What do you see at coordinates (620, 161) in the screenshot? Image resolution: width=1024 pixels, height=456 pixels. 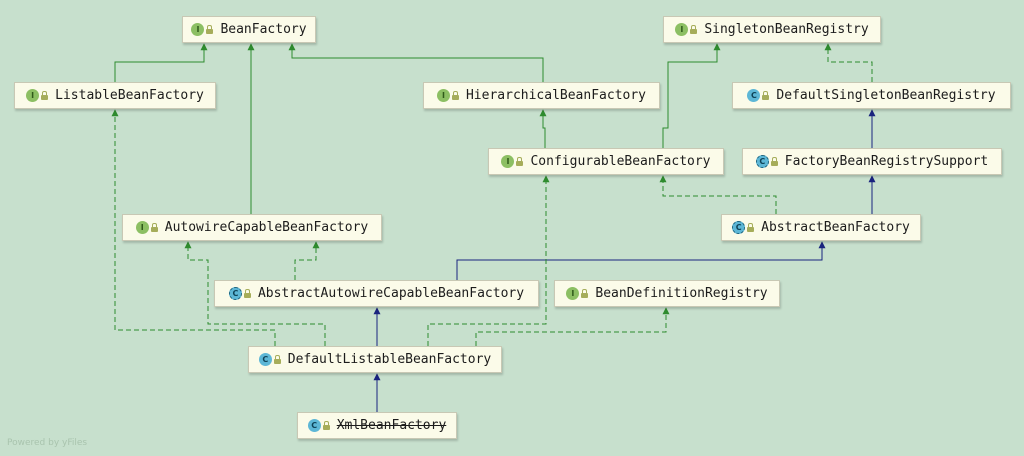 I see `node-label: ConfigurableBeanFactory` at bounding box center [620, 161].